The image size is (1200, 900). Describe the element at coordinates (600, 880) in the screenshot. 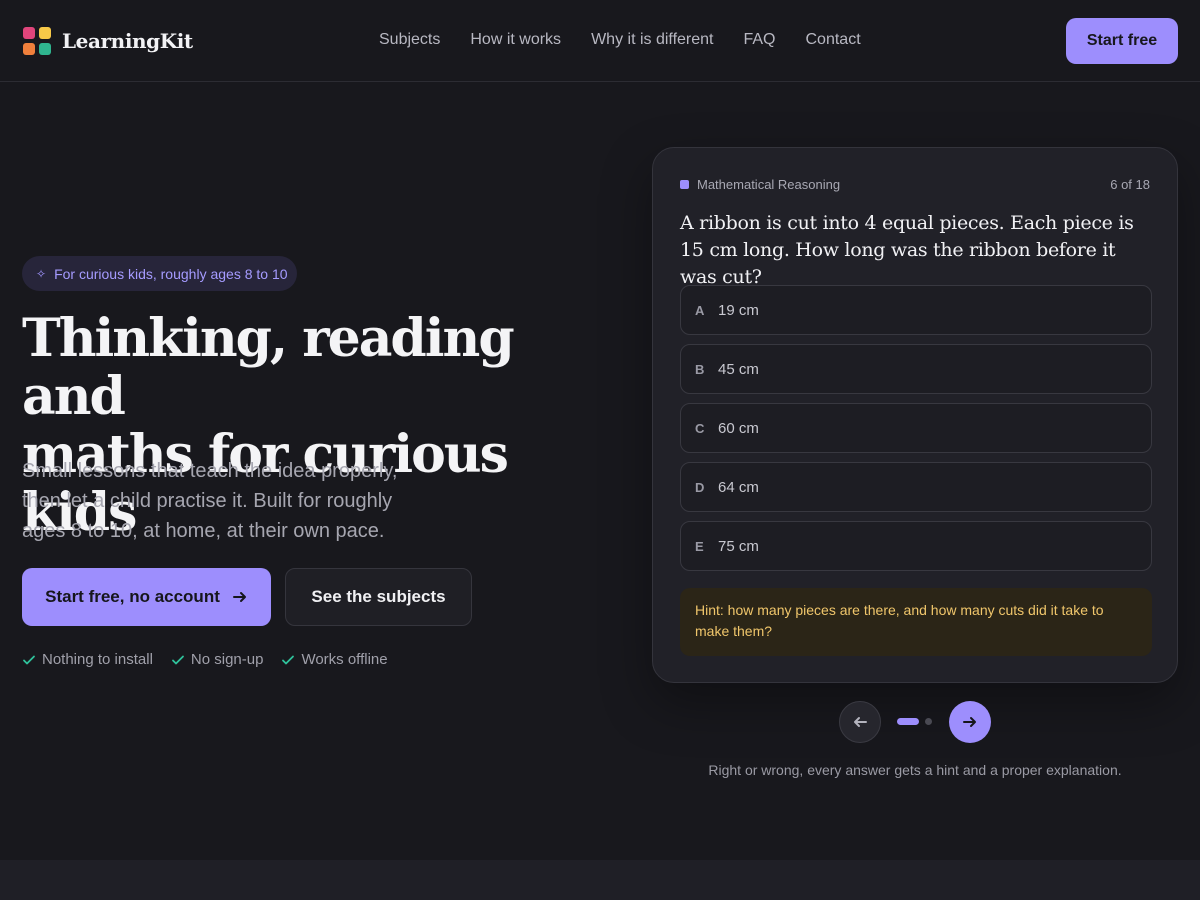

I see `next-section-edge` at that location.